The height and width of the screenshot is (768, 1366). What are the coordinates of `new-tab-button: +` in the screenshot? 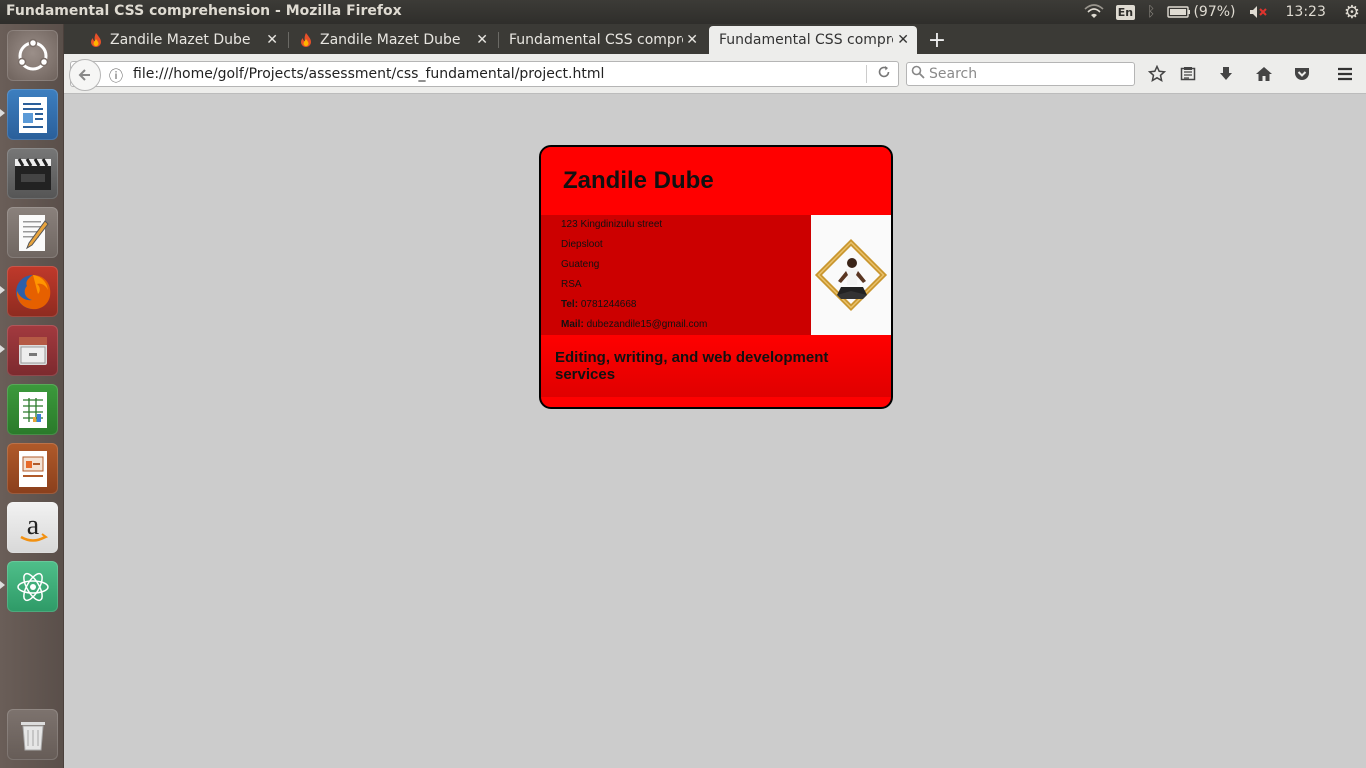 It's located at (937, 40).